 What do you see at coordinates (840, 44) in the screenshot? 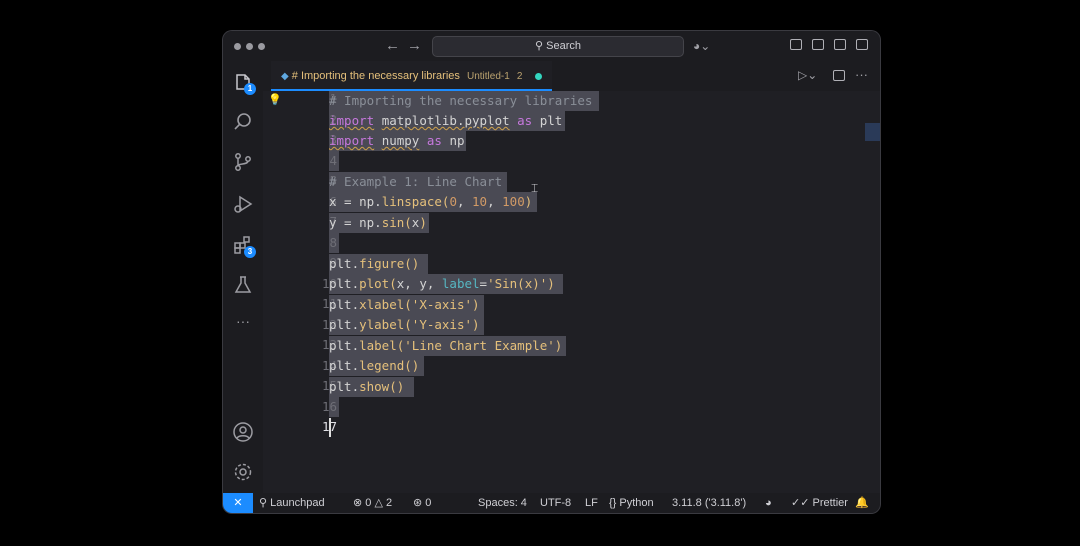
I see `toggle-secondary-sidebar-icon` at bounding box center [840, 44].